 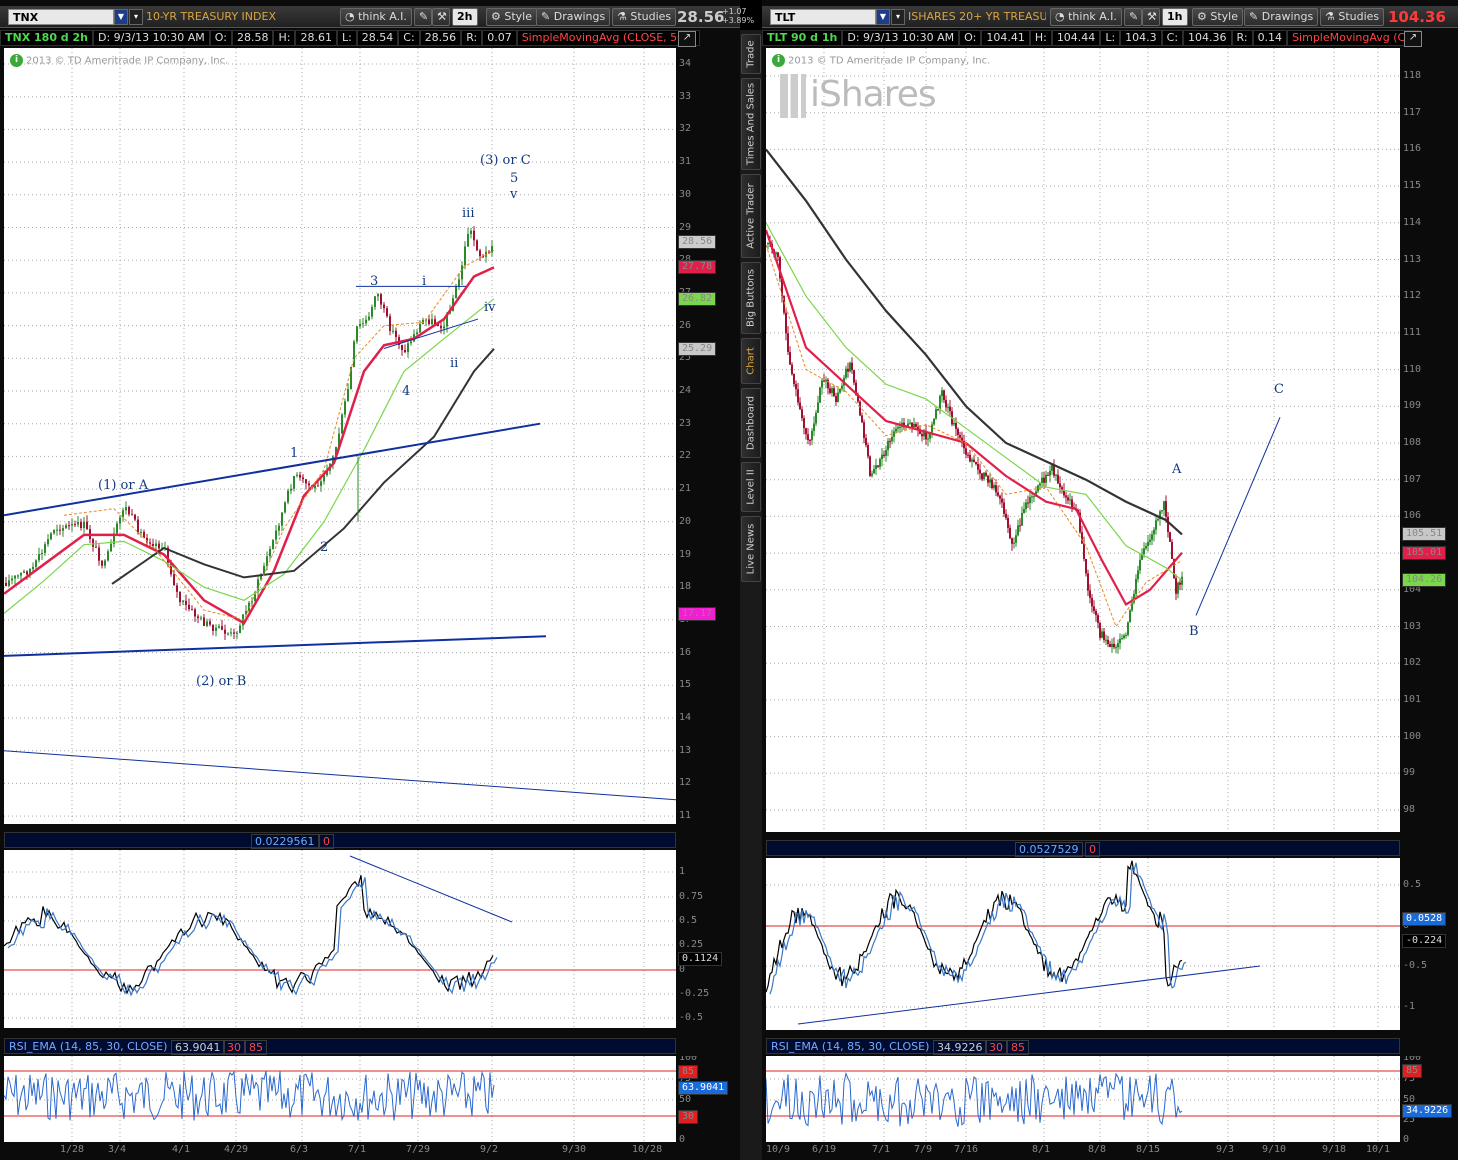 I want to click on info-open: 28.58, so click(x=252, y=38).